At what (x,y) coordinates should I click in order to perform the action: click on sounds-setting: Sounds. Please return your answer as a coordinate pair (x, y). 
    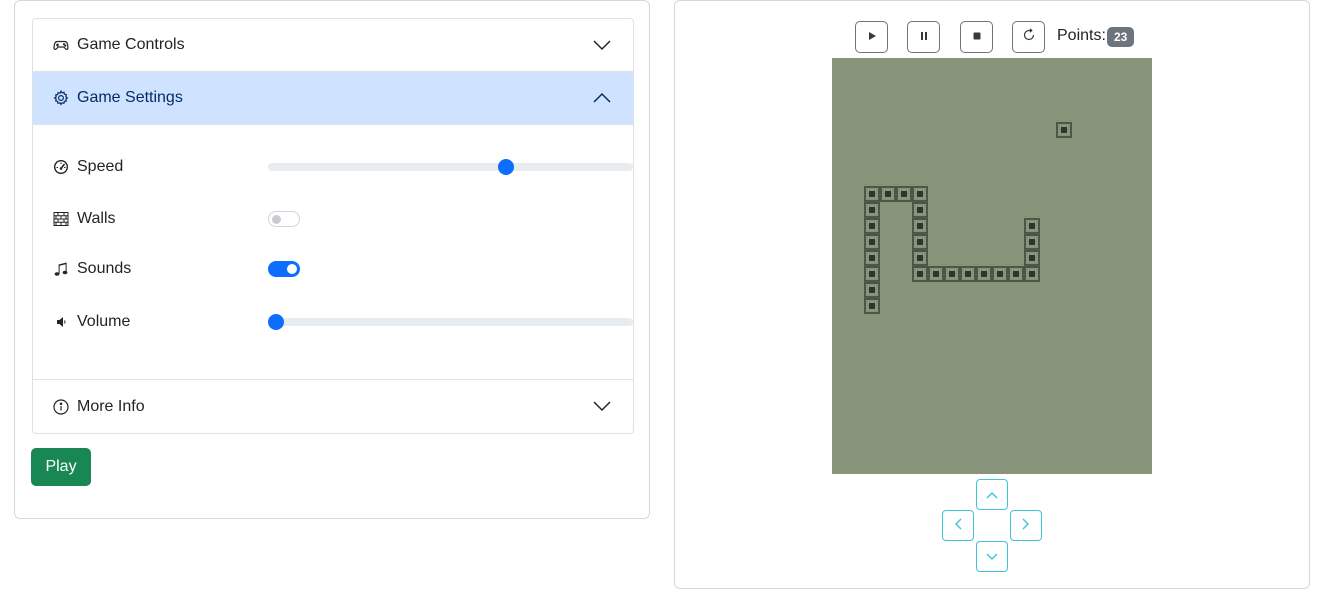
    Looking at the image, I should click on (333, 269).